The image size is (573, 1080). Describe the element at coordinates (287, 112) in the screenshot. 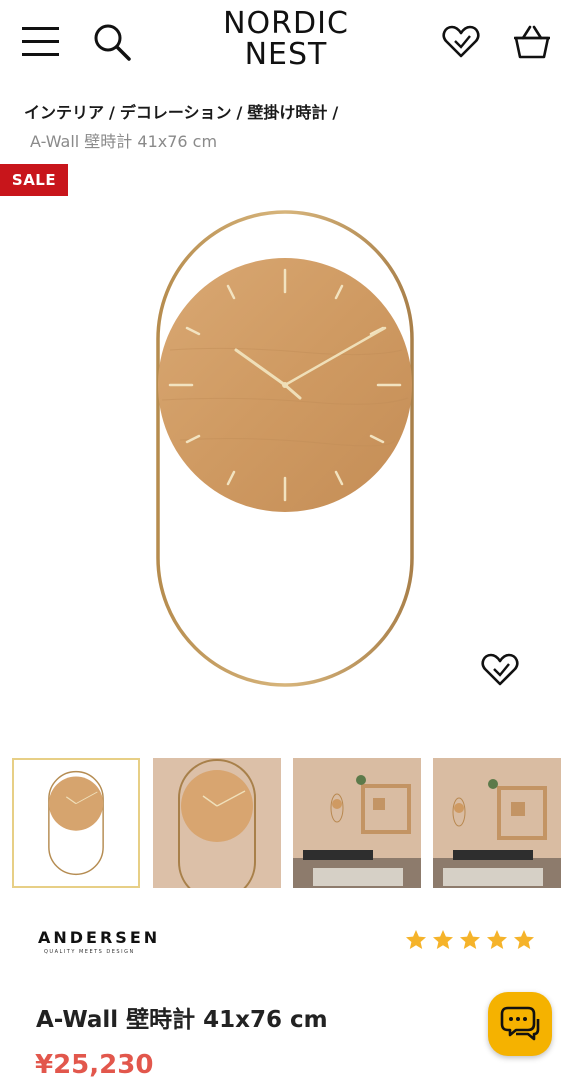

I see `breadcrumb-item-wall-clocks: 壁掛け時計` at that location.